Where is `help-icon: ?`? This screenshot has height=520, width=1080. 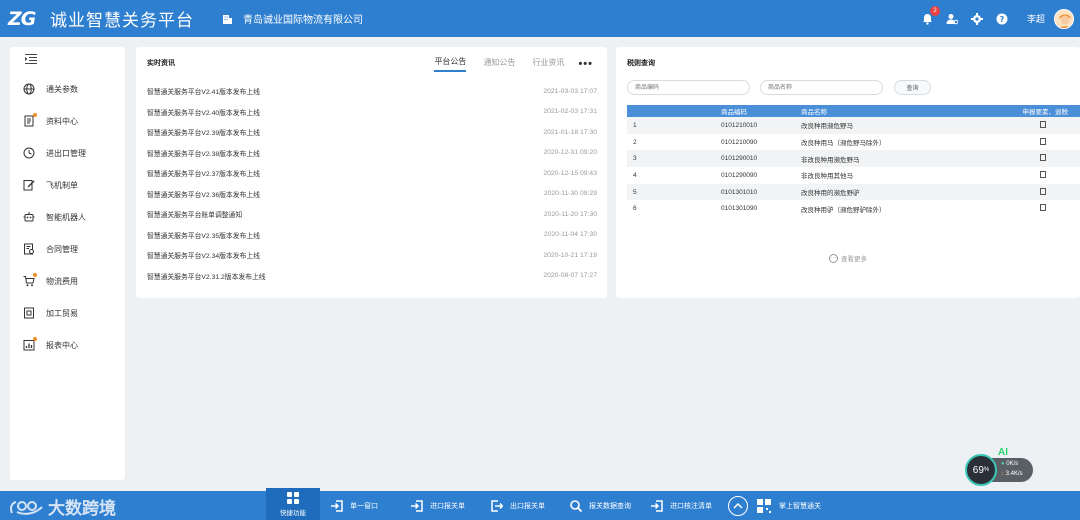
help-icon: ? is located at coordinates (1002, 18).